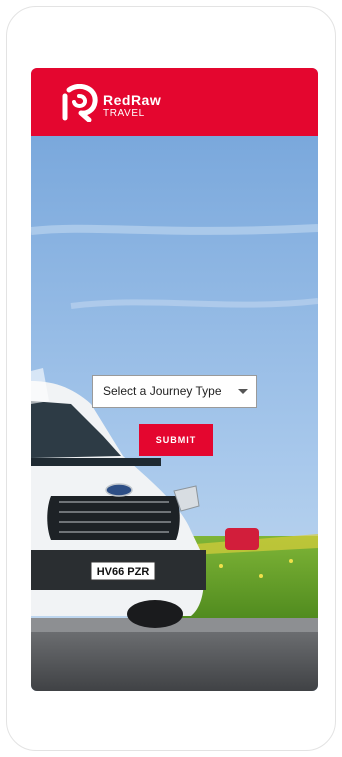 The image size is (342, 757). I want to click on top-header: RedRaw TRAVEL, so click(174, 102).